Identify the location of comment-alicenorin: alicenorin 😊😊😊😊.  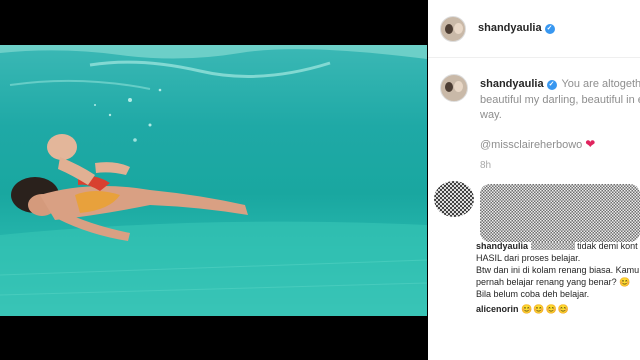
(523, 309).